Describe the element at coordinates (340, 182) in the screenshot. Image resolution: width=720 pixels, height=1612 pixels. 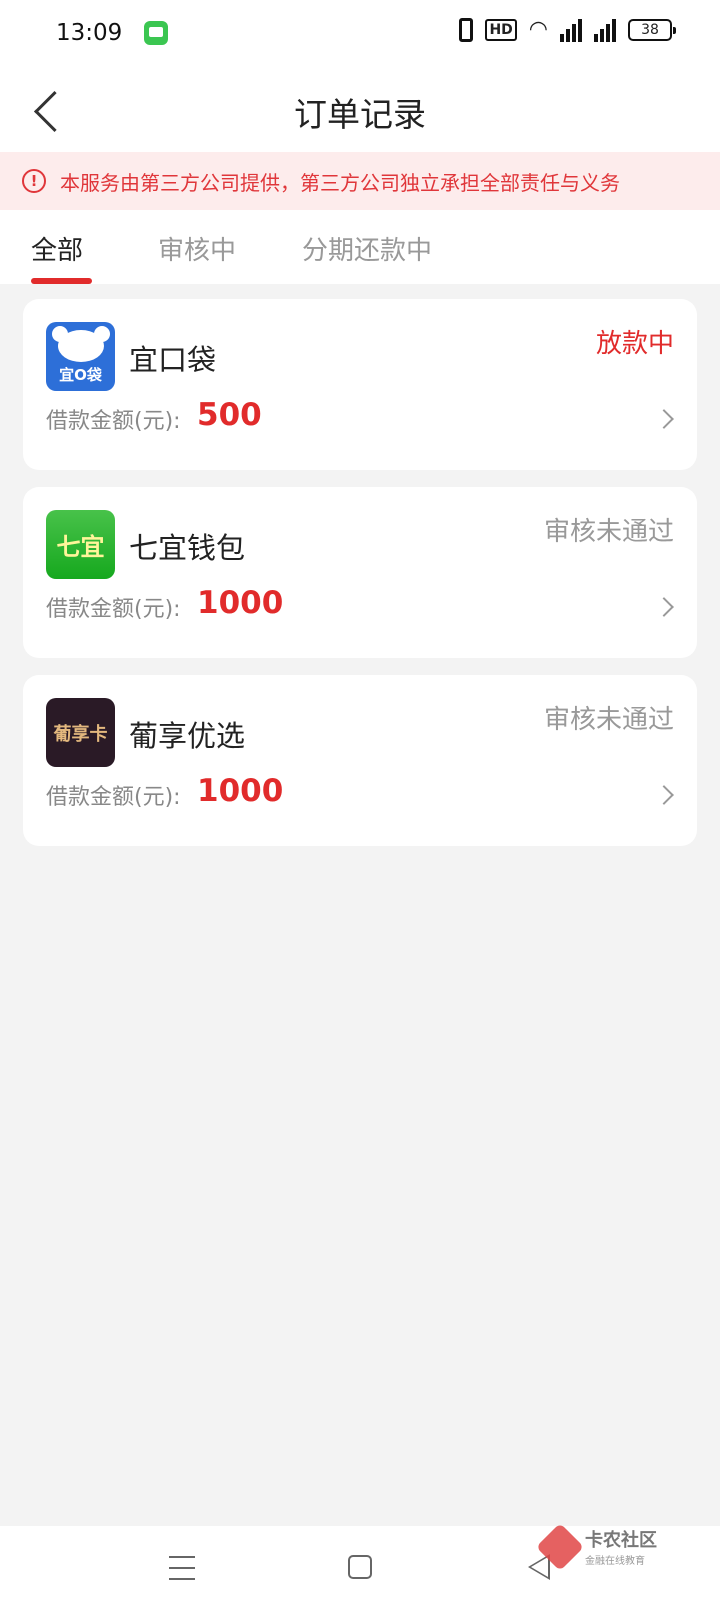
I see `notice-text: 本服务由第三方公司提供，第三方公司独立承担全部责任与义务` at that location.